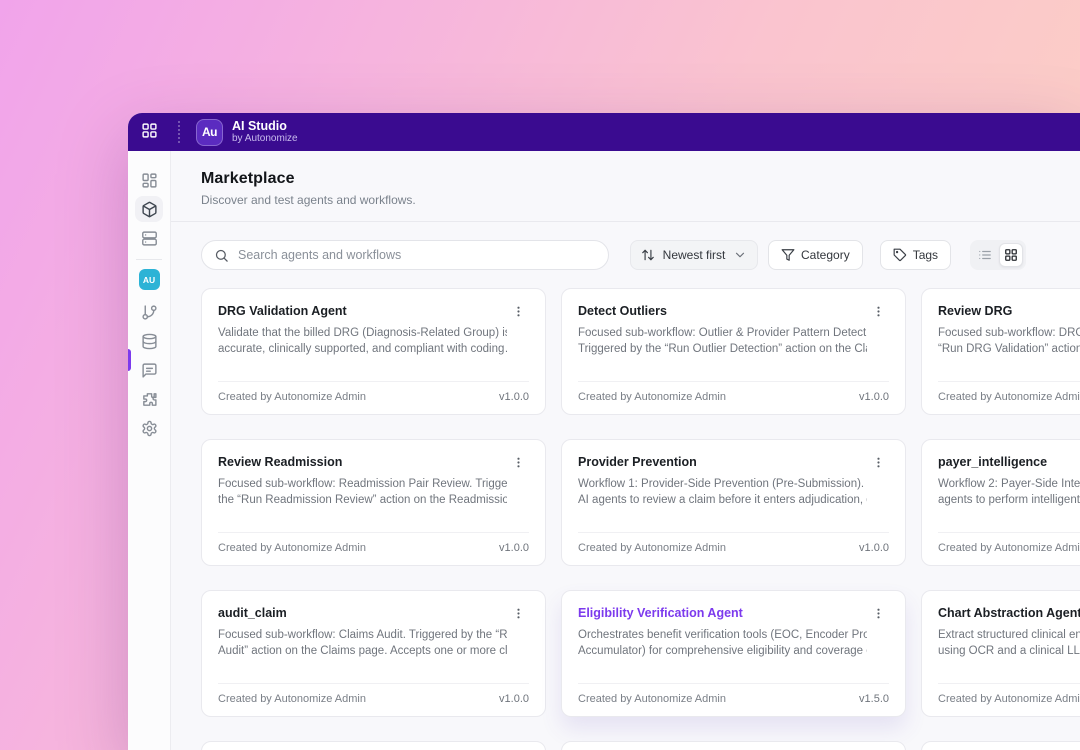 This screenshot has width=1080, height=750. I want to click on agent-card-title: payer_intelligence, so click(1009, 462).